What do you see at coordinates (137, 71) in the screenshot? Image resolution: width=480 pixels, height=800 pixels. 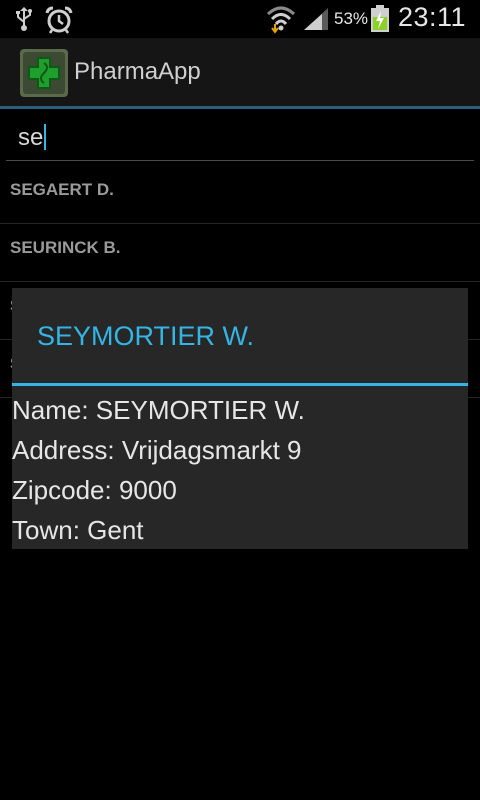 I see `app-title: PharmaApp` at bounding box center [137, 71].